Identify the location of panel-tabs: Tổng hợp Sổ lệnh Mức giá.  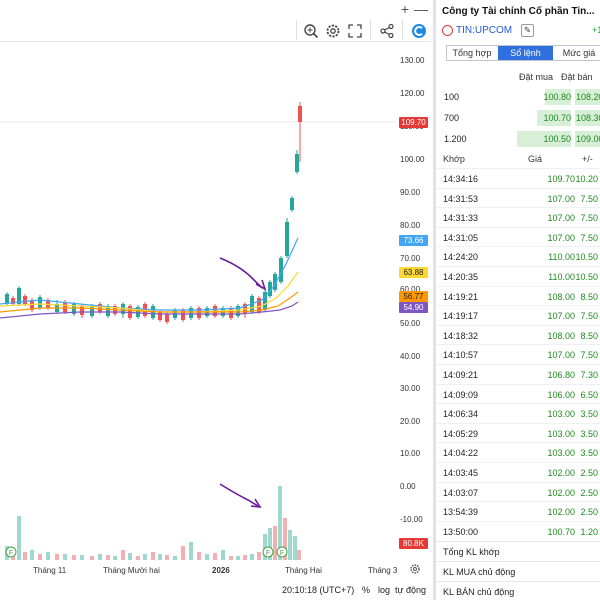
(523, 53).